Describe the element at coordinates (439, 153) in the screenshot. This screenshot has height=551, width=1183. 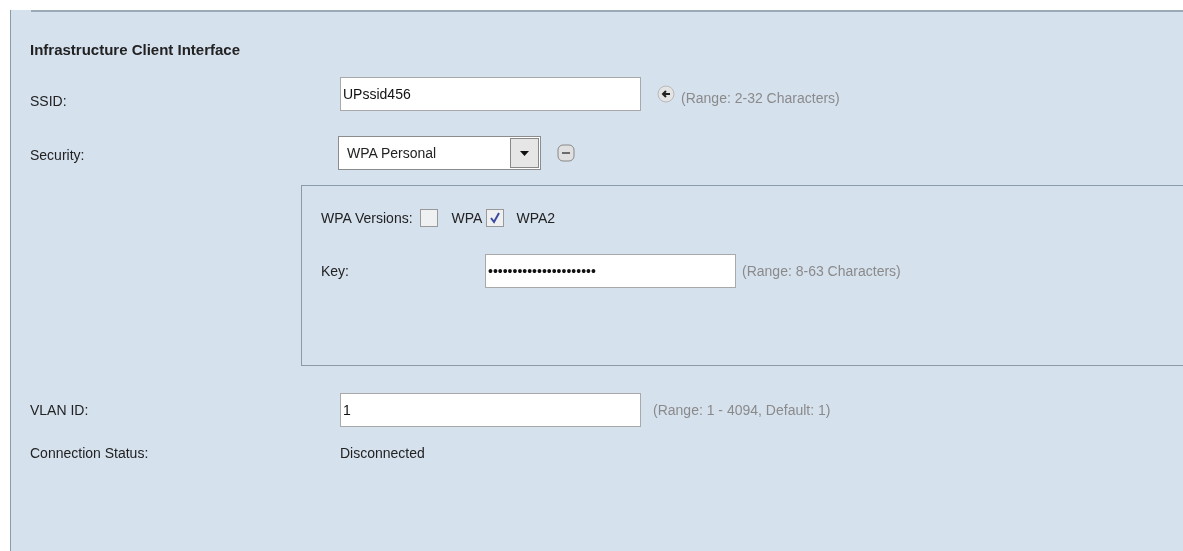
I see `security-dropdown: WPA Personal` at that location.